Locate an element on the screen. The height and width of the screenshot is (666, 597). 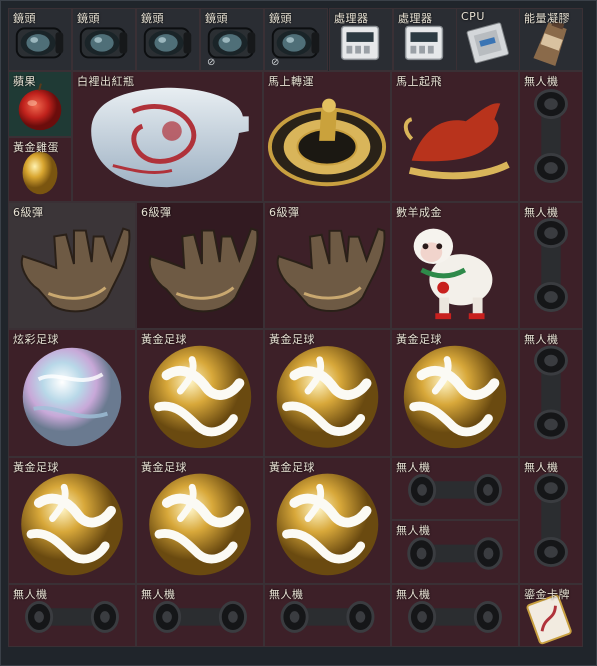
item-slot-golden-football-2: 黃金足球 is located at coordinates (327, 393).